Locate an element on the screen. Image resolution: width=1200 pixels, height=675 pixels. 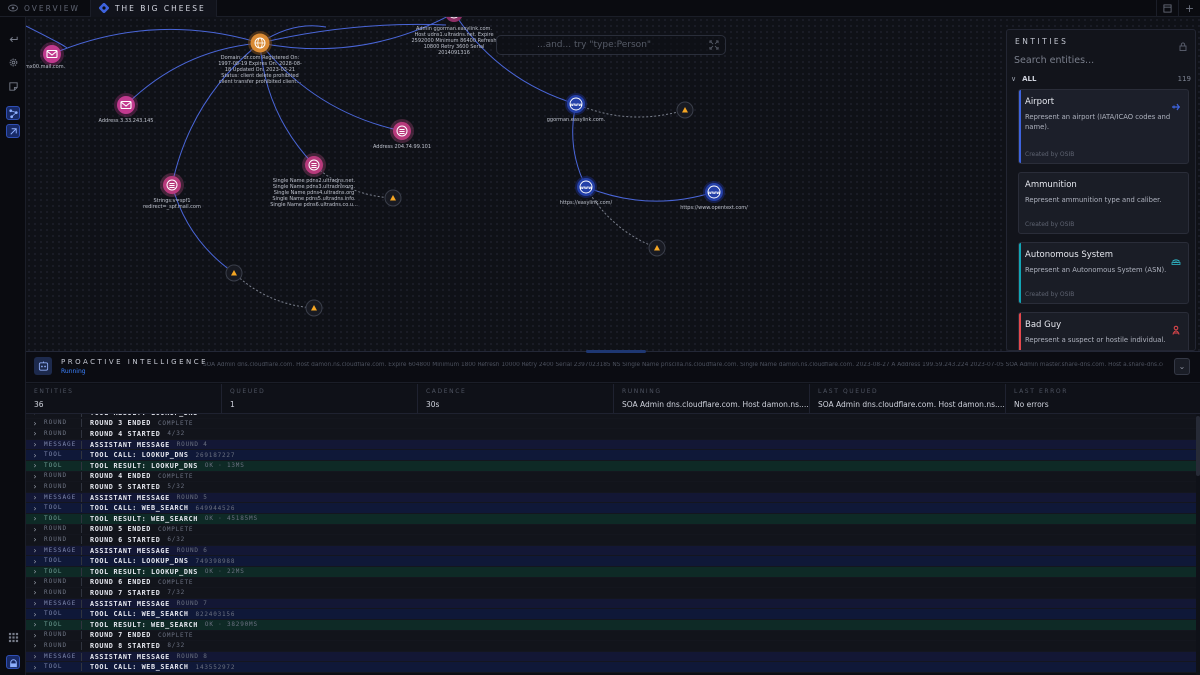
back-icon is located at coordinates (13, 39).